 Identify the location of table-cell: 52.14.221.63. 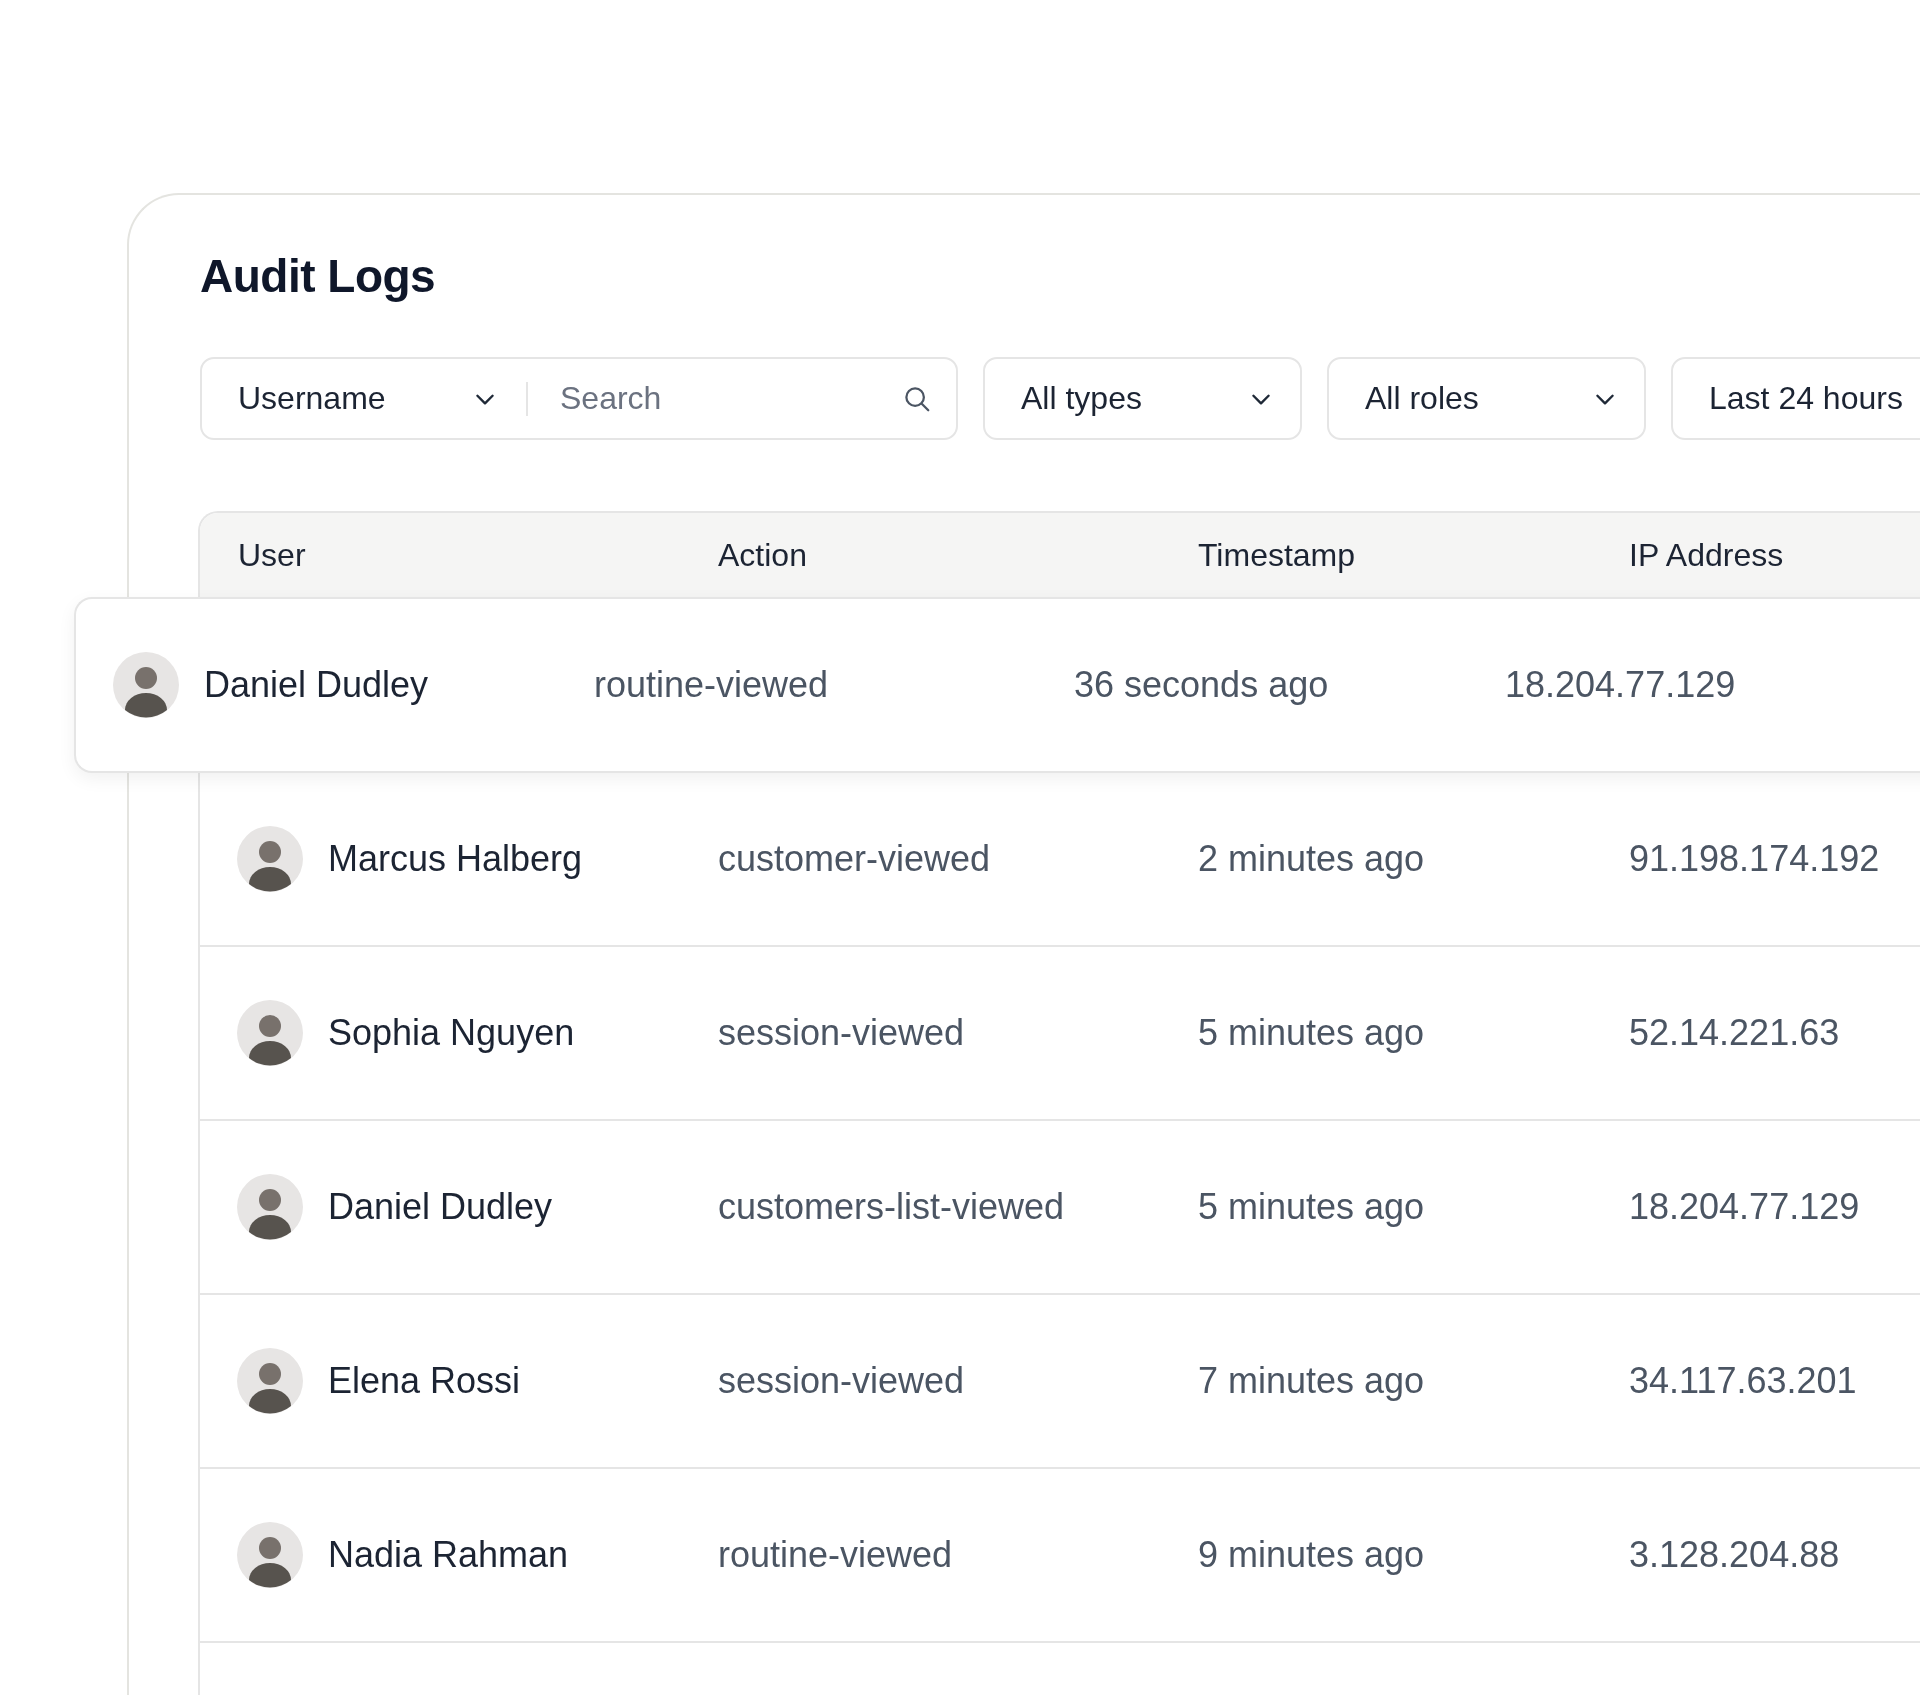
(1734, 1033).